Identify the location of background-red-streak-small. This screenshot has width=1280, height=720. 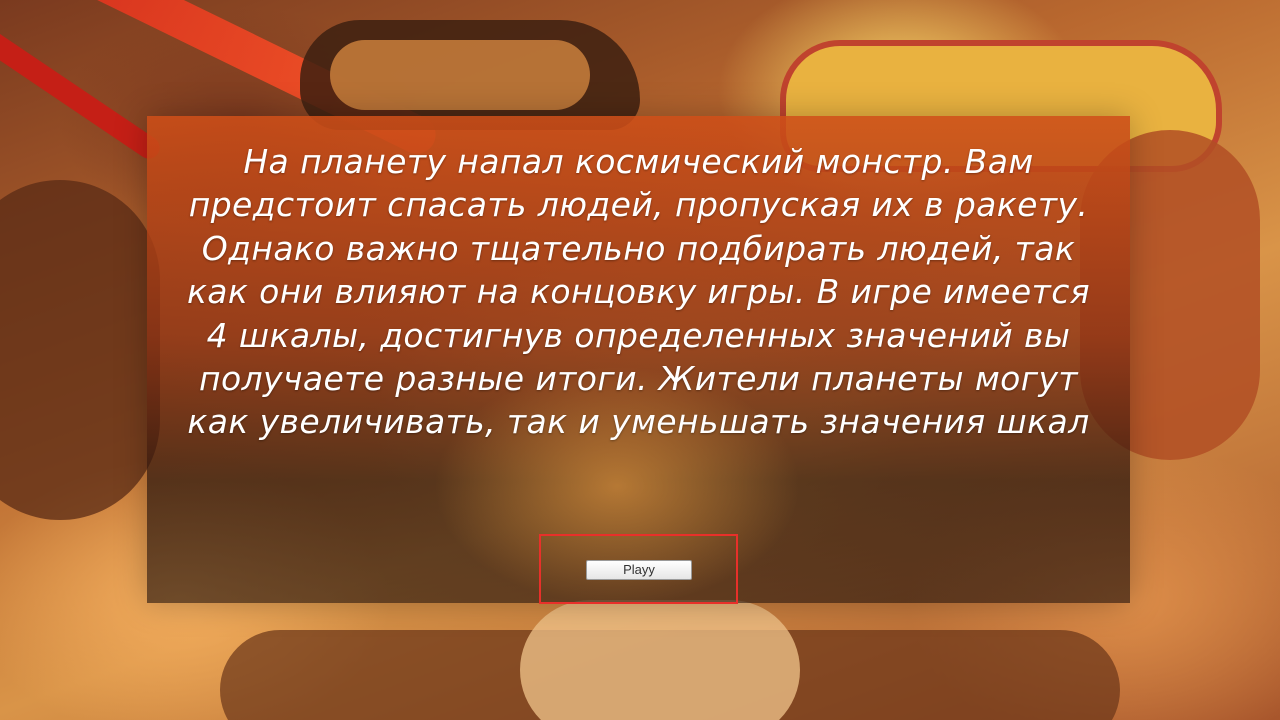
(82, 81).